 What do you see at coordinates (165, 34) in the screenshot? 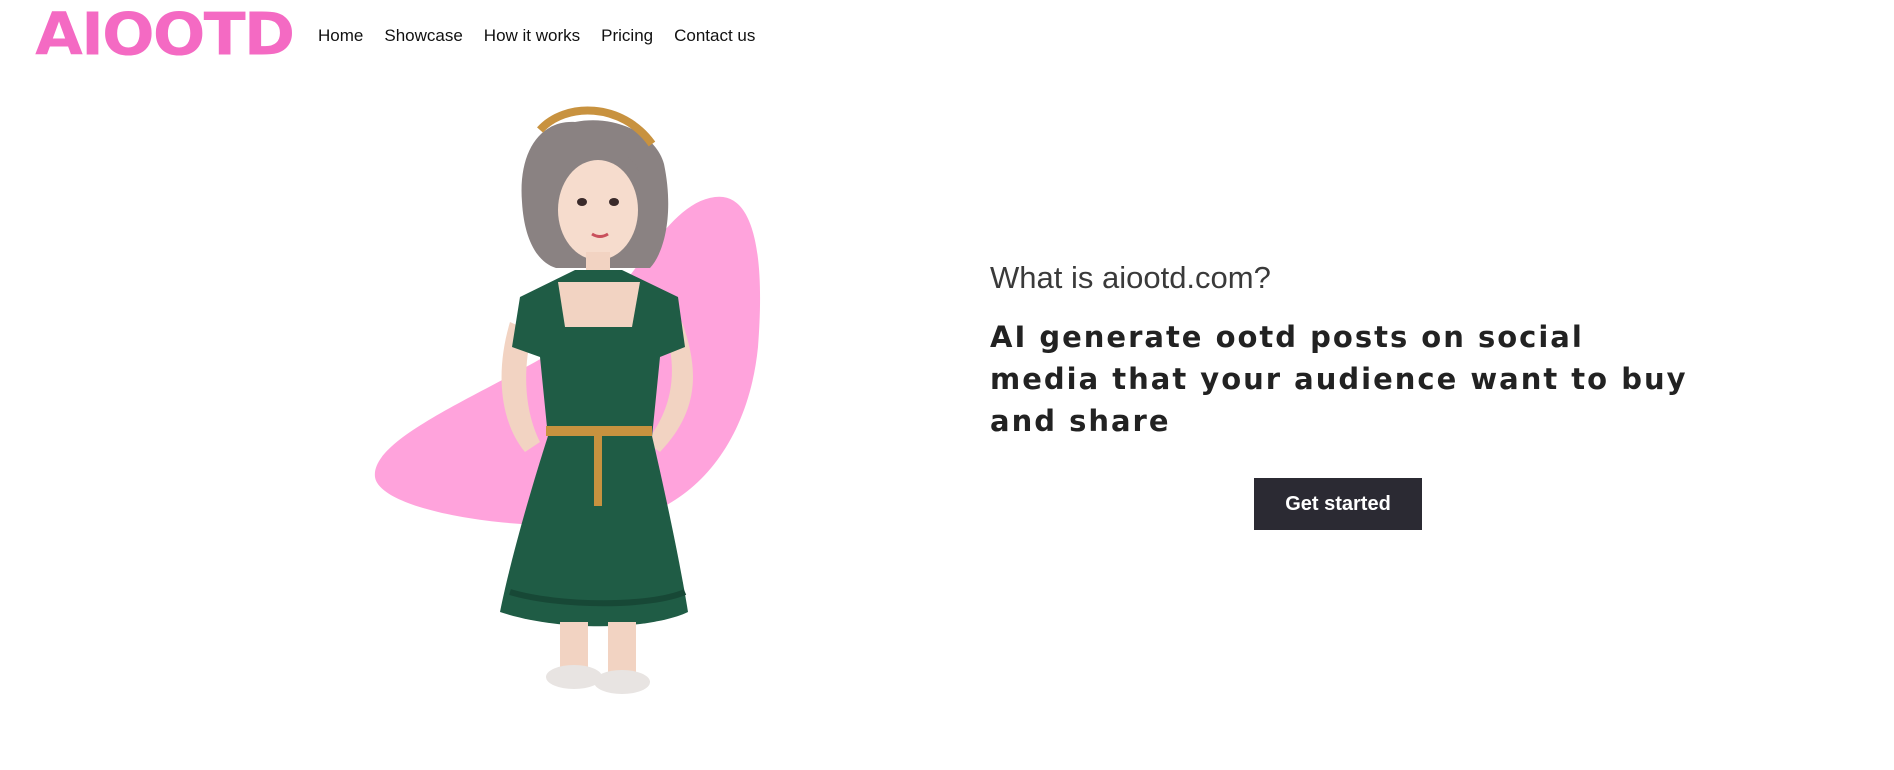
I see `brand-logo: AIOOTD` at bounding box center [165, 34].